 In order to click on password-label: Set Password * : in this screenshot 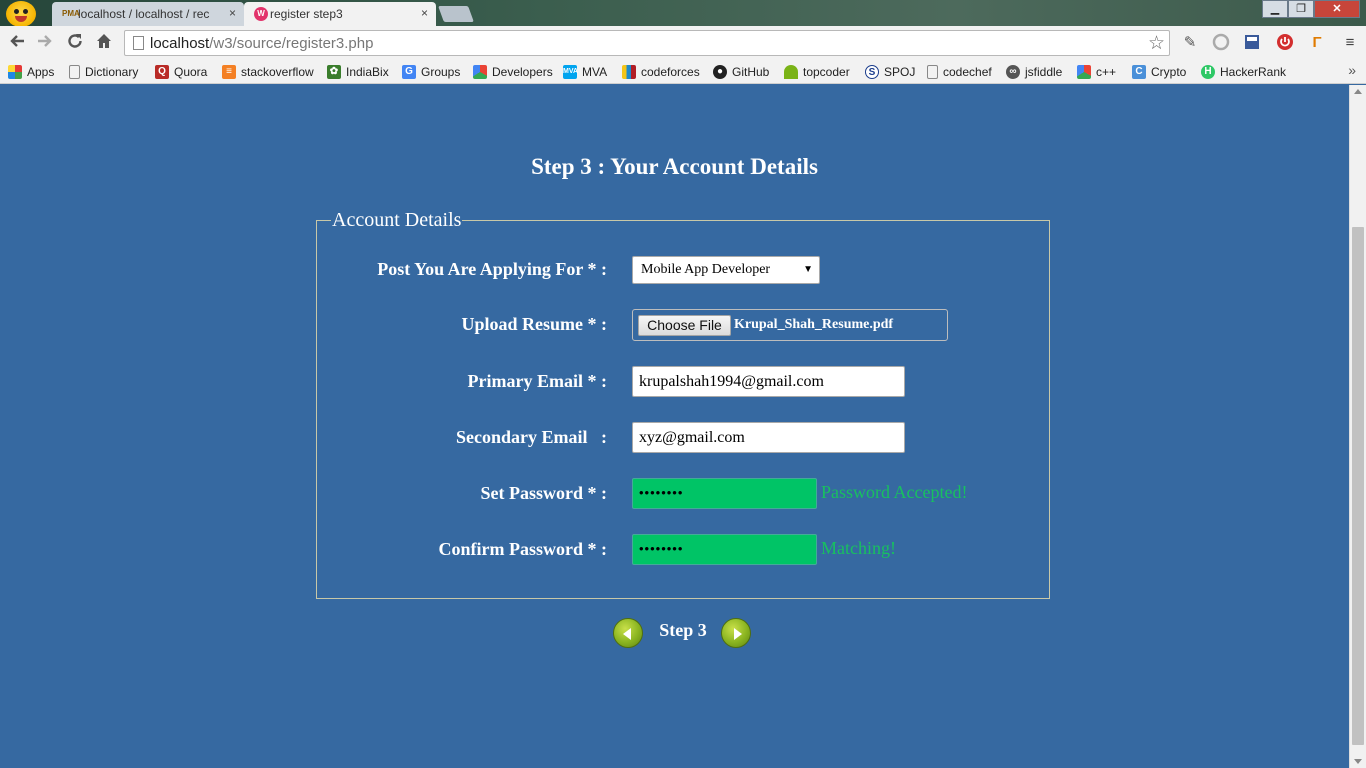, I will do `click(544, 493)`.